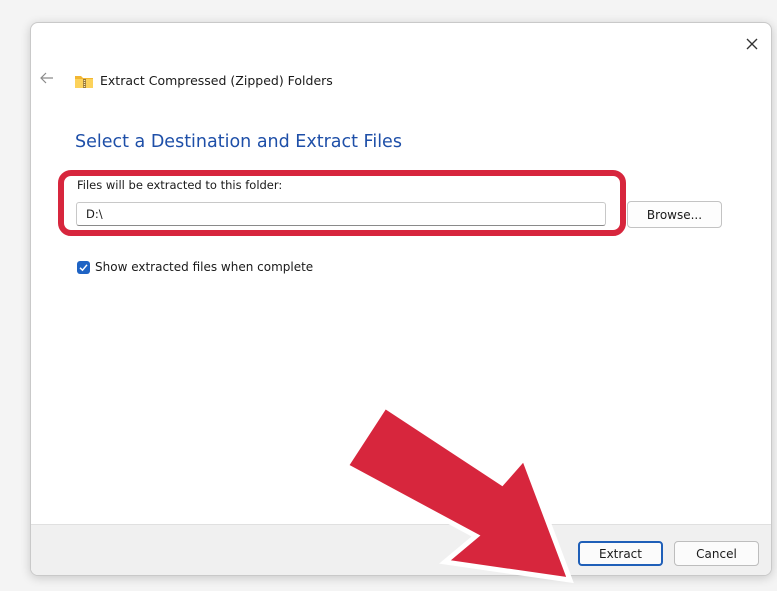  I want to click on extract-button: Extract, so click(620, 553).